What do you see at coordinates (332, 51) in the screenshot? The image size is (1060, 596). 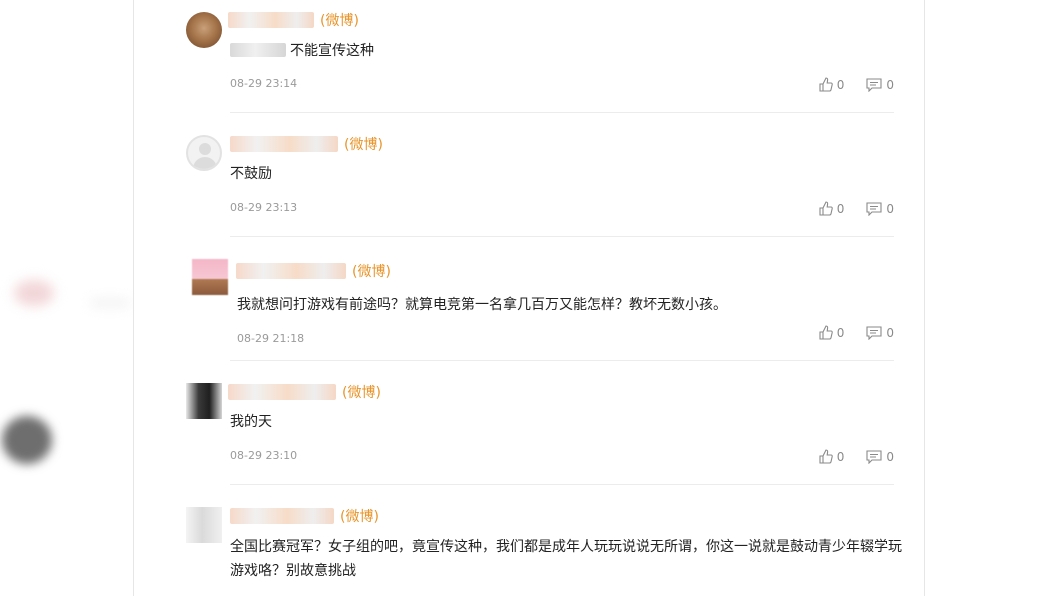 I see `comment-text: 不能宣传这种` at bounding box center [332, 51].